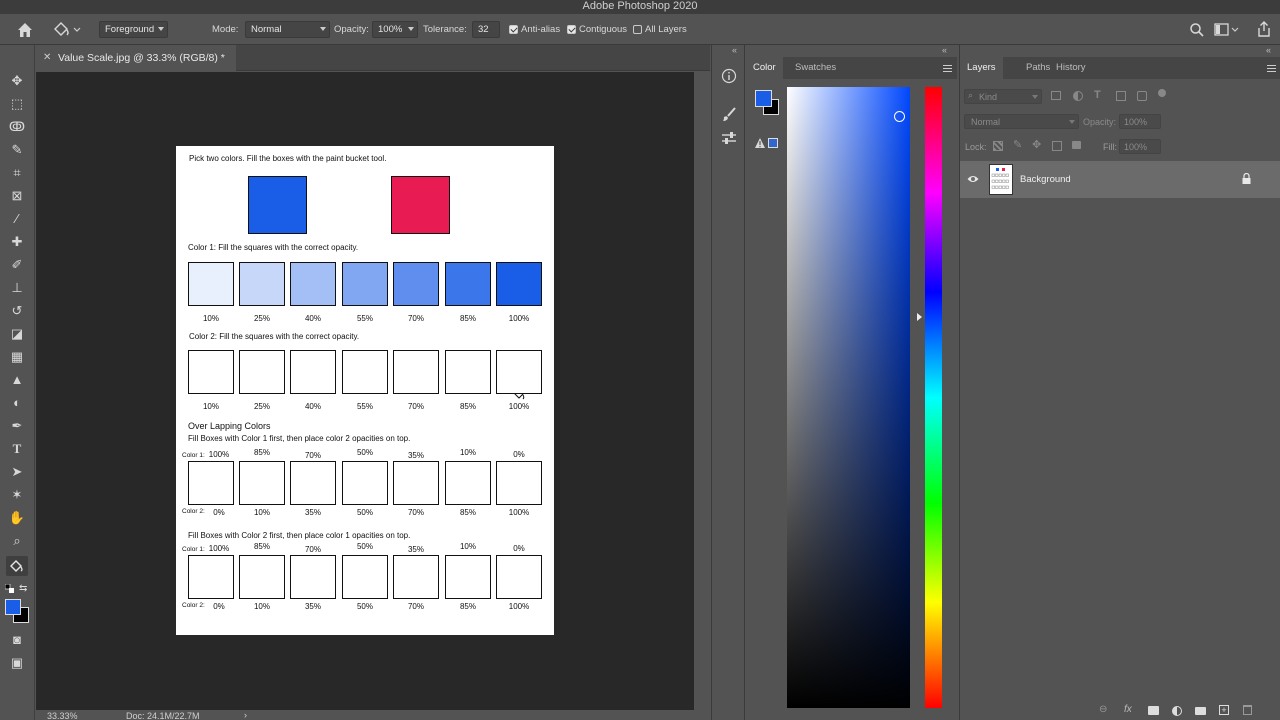  What do you see at coordinates (17, 311) in the screenshot?
I see `history-brush-tool-icon: ↺` at bounding box center [17, 311].